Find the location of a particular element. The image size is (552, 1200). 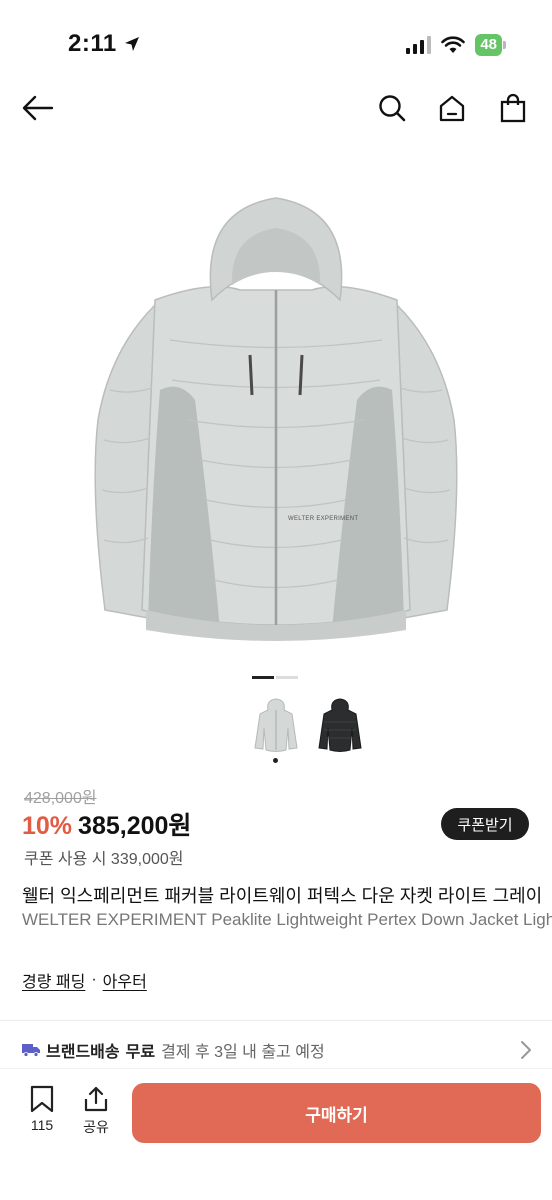

back-button is located at coordinates (38, 108).